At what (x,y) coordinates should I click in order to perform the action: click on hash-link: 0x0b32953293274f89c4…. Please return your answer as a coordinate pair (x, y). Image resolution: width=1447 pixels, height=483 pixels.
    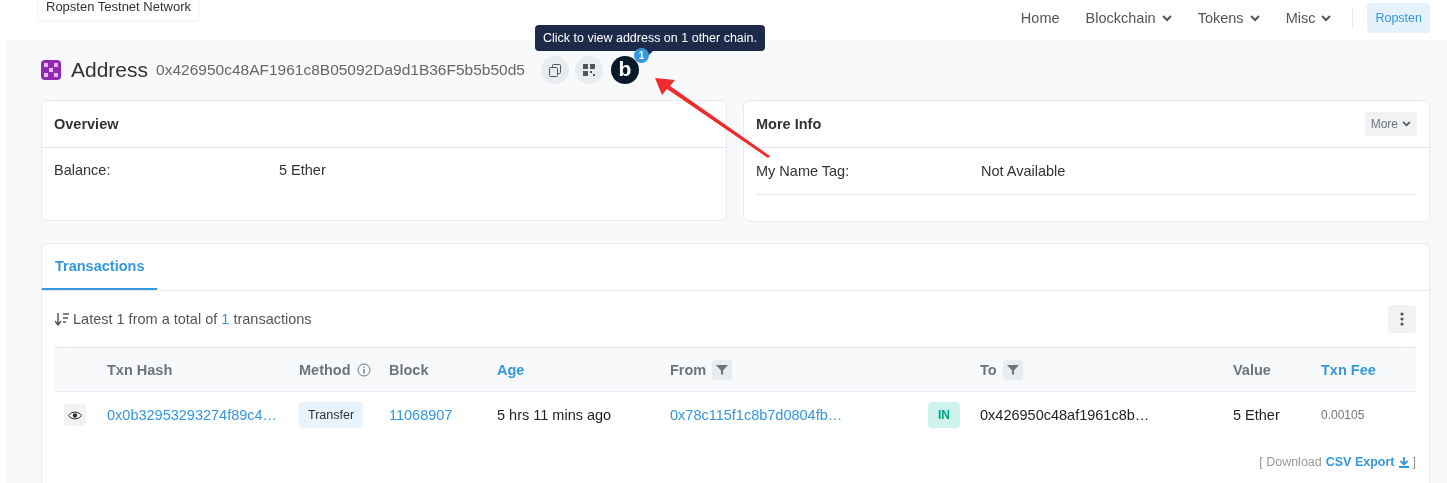
    Looking at the image, I should click on (192, 415).